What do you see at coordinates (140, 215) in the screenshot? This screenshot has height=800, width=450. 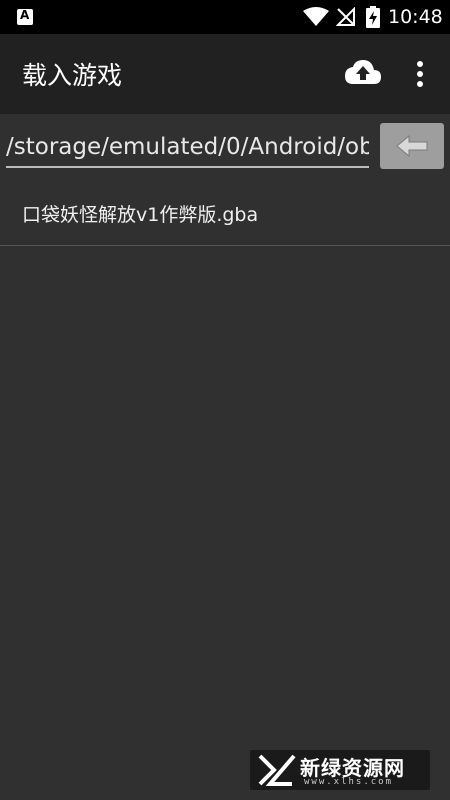 I see `file-name: 口袋妖怪解放v1作弊版.gba` at bounding box center [140, 215].